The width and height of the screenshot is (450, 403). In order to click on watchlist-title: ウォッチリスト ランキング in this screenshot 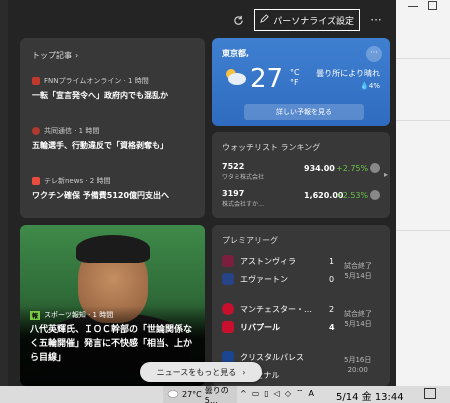, I will do `click(301, 142)`.